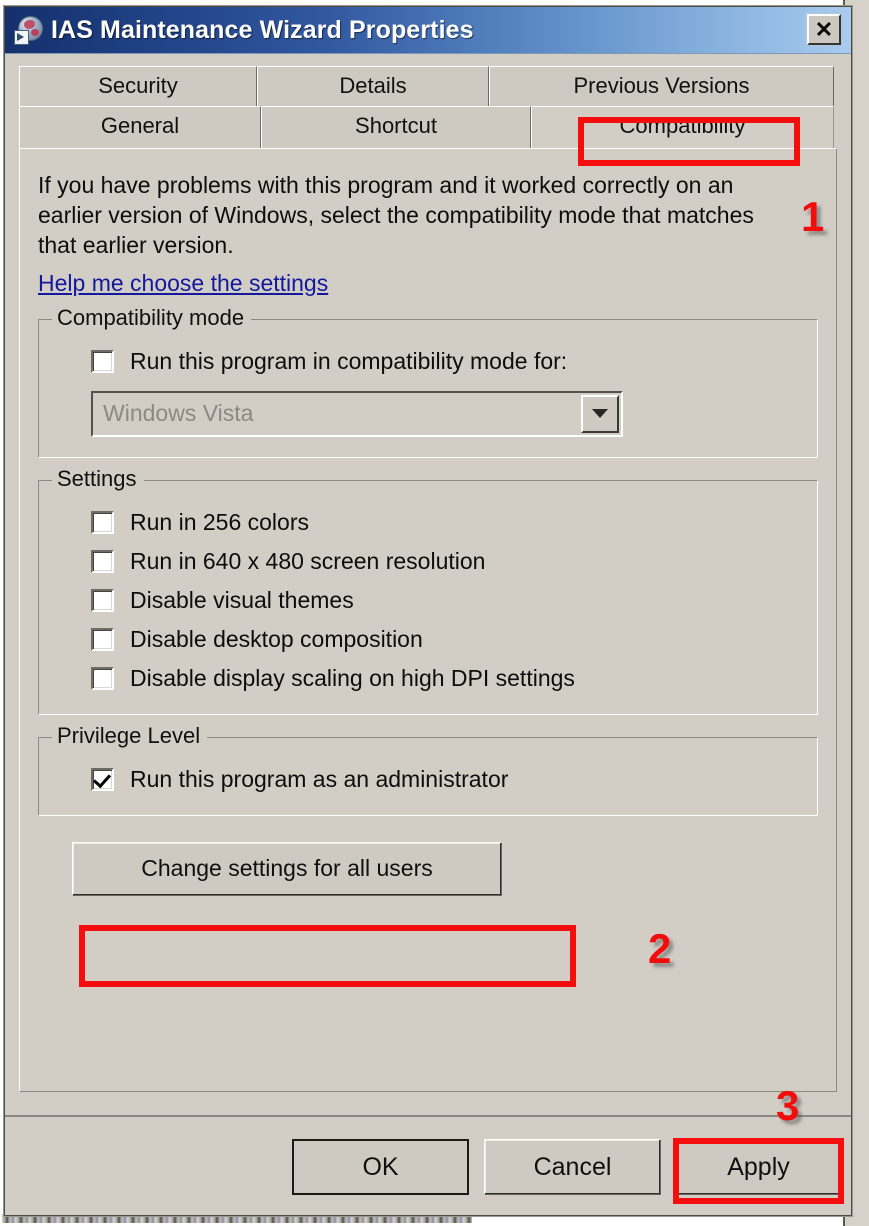 This screenshot has width=869, height=1226. I want to click on close-icon: ✕, so click(824, 29).